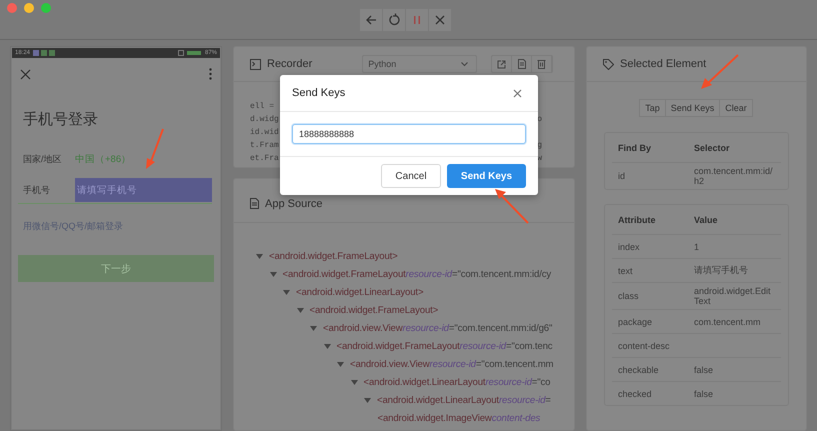  Describe the element at coordinates (444, 346) in the screenshot. I see `tree-node: <android.widget.FrameLayoutresource-id="com.tenc` at that location.